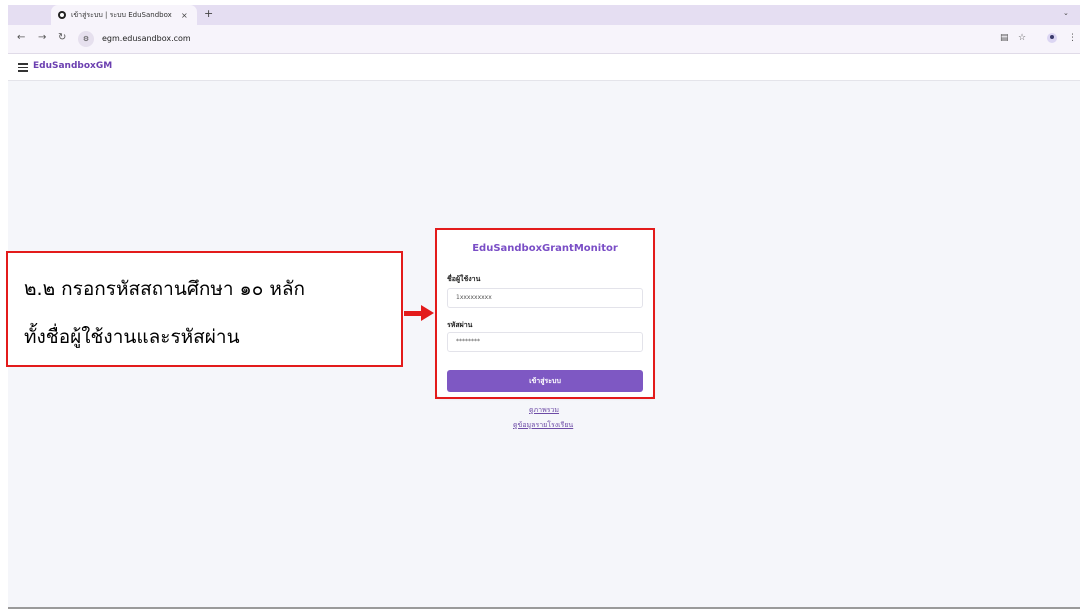  Describe the element at coordinates (184, 15) in the screenshot. I see `tab-close-icon: ×` at that location.